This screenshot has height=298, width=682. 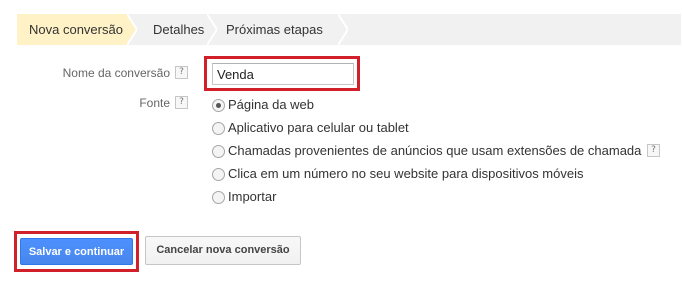 What do you see at coordinates (154, 103) in the screenshot?
I see `source-label: Fonte` at bounding box center [154, 103].